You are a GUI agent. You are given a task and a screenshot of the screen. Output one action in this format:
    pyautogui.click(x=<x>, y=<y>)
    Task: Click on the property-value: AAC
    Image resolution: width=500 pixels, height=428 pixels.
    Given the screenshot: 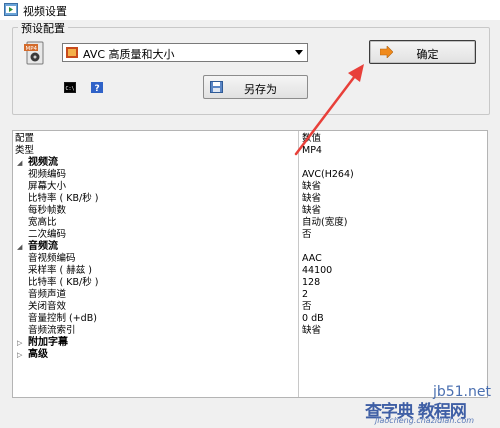 What is the action you would take?
    pyautogui.click(x=312, y=259)
    